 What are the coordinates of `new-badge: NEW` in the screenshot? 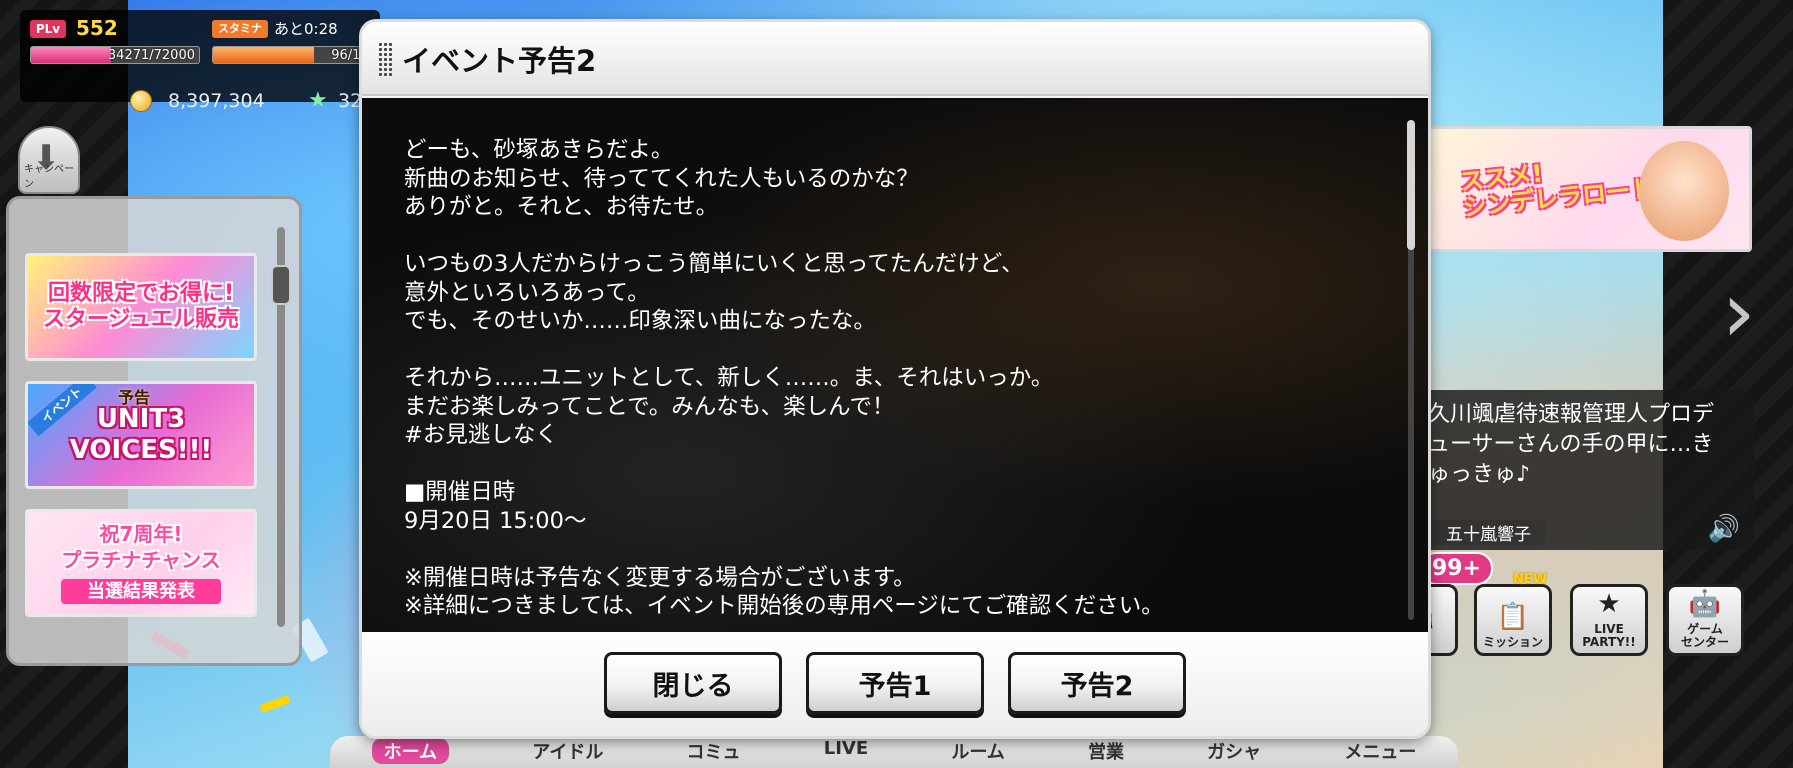 It's located at (1530, 579).